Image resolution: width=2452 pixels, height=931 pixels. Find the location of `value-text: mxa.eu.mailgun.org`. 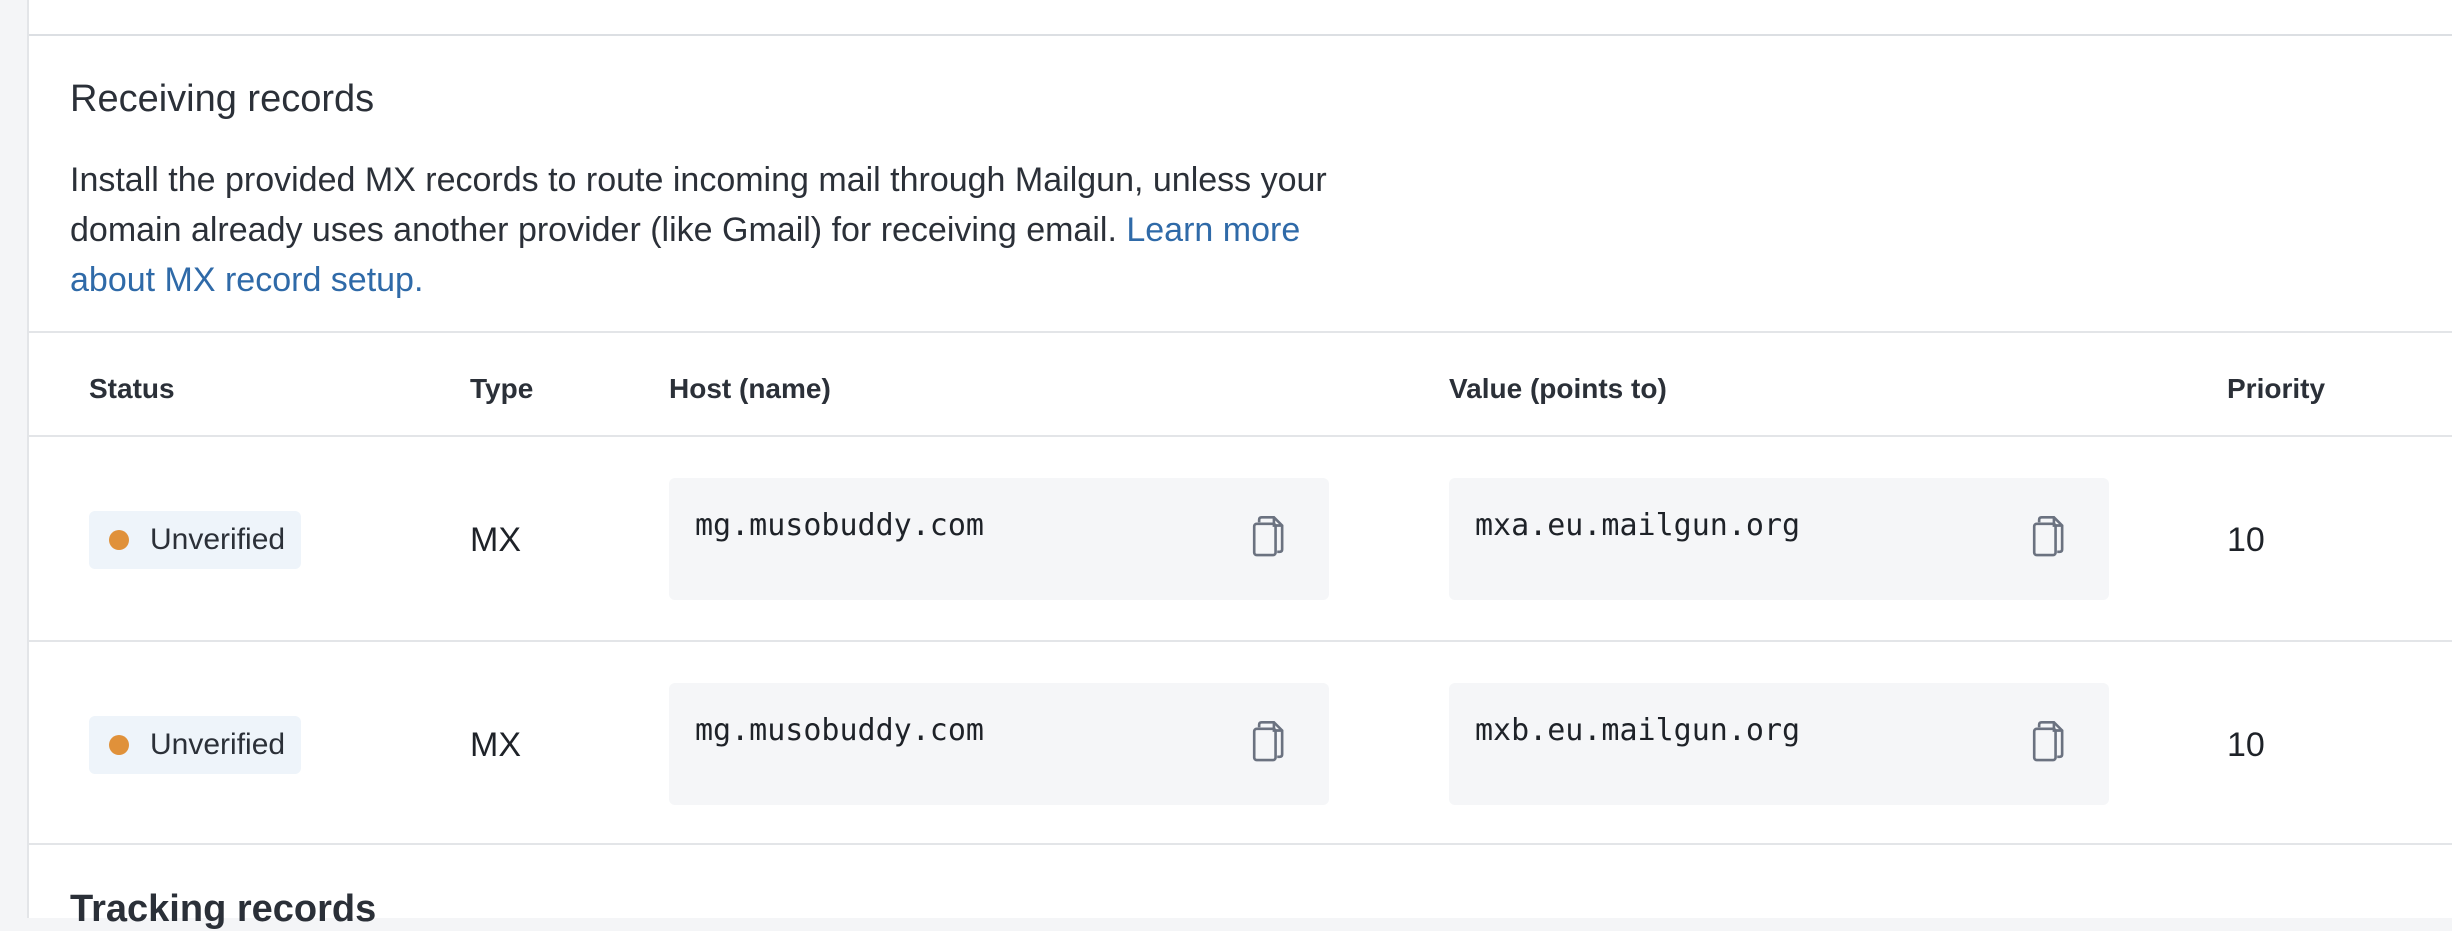

value-text: mxa.eu.mailgun.org is located at coordinates (1638, 525).